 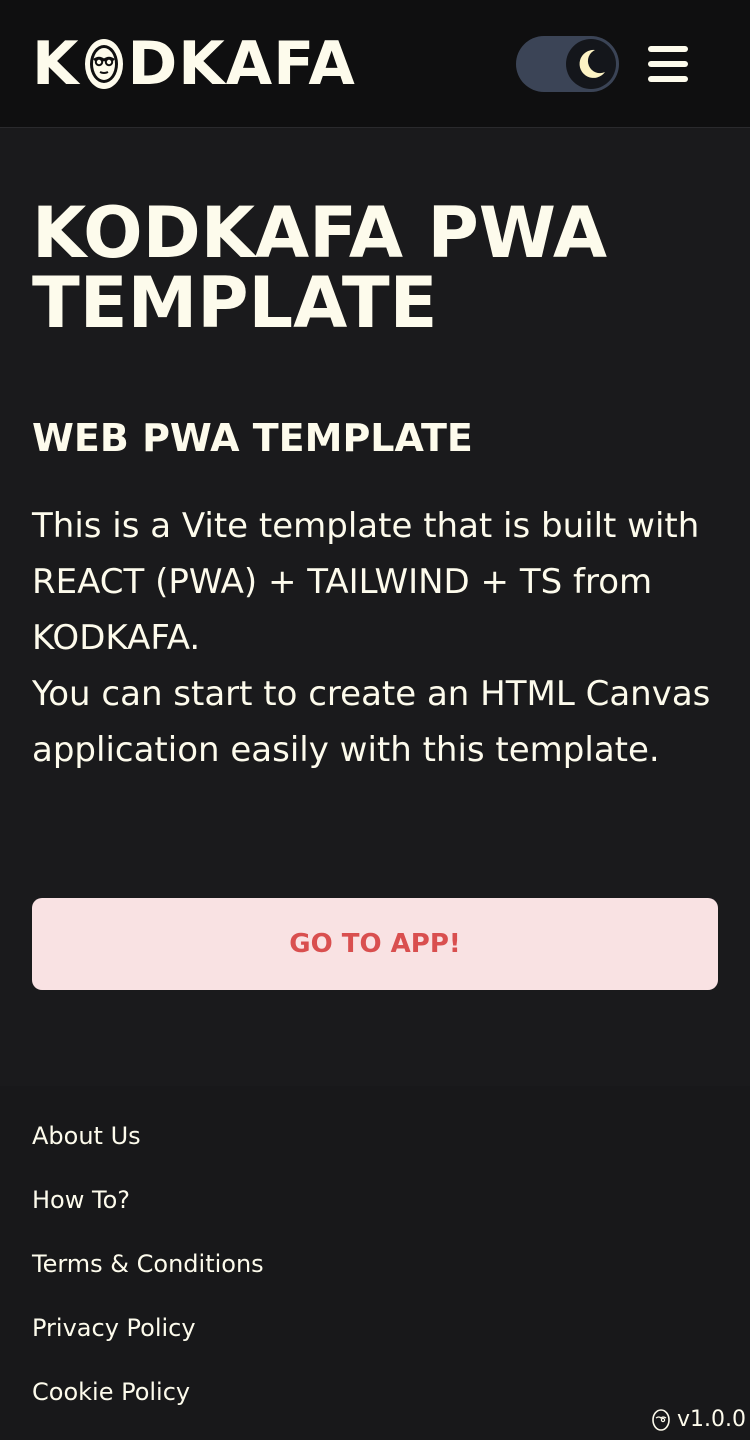 What do you see at coordinates (114, 1328) in the screenshot?
I see `footer-link-privacy: Privacy Policy` at bounding box center [114, 1328].